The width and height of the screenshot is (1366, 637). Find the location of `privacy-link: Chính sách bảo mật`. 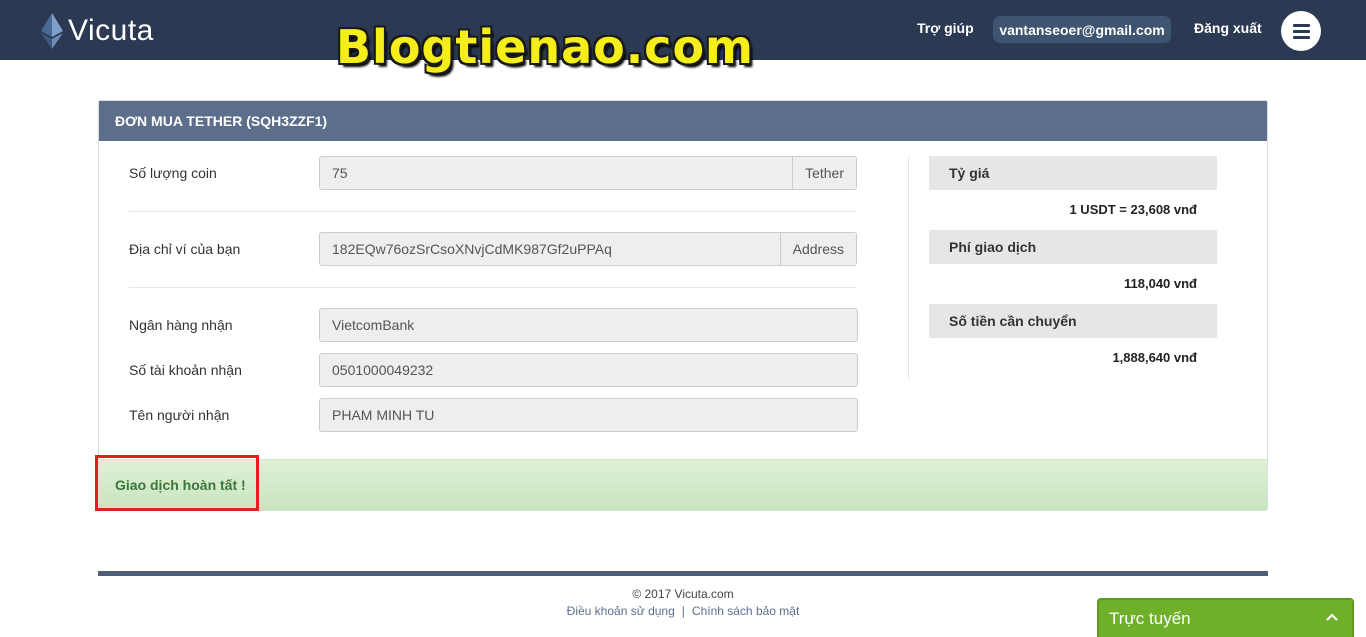

privacy-link: Chính sách bảo mật is located at coordinates (745, 611).